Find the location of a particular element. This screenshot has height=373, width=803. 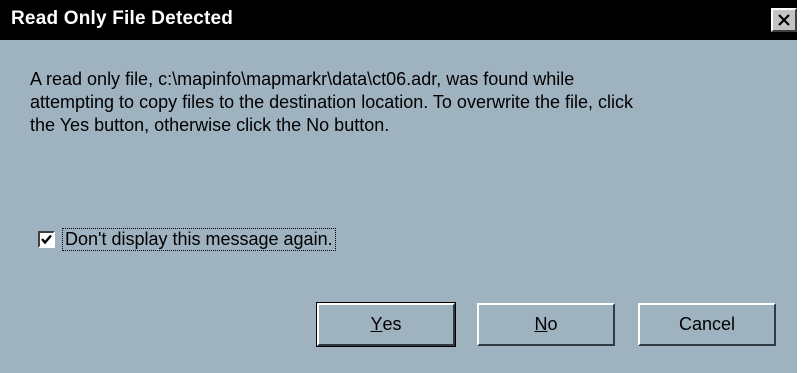

cancel-button: Cancel is located at coordinates (707, 324).